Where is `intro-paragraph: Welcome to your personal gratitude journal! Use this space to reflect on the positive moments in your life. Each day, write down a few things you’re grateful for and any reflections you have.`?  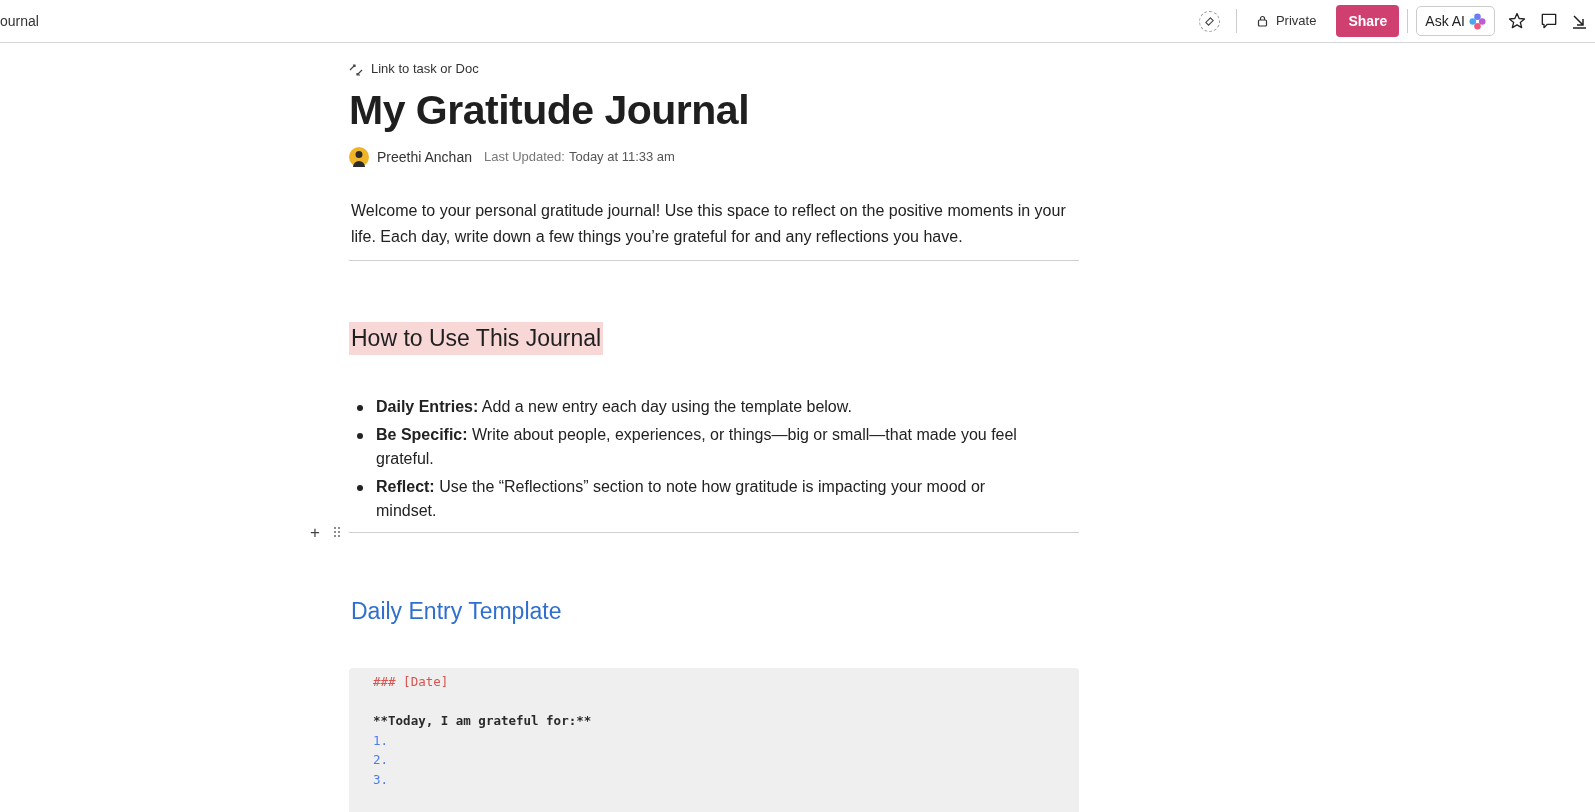
intro-paragraph: Welcome to your personal gratitude journal! Use this space to reflect on the positive moments in your life. Each day, write down a few things you’re grateful for and any reflections you have. is located at coordinates (714, 229).